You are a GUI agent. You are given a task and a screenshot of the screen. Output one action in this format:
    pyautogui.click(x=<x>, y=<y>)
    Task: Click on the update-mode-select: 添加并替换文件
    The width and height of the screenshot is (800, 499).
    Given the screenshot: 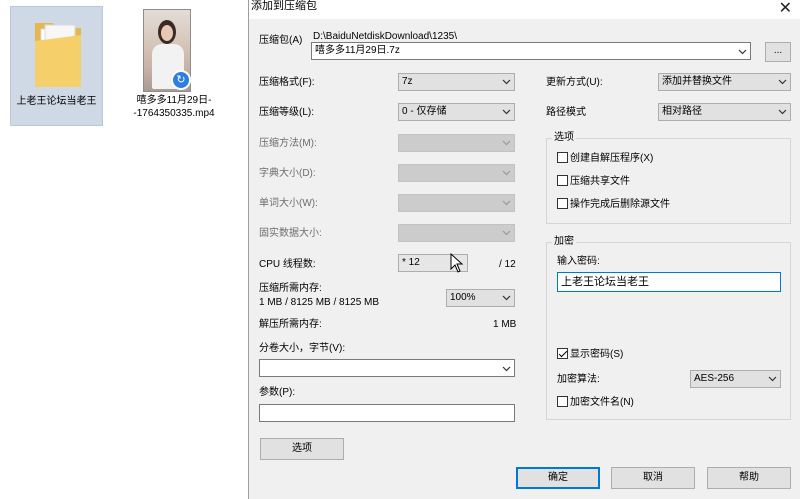 What is the action you would take?
    pyautogui.click(x=724, y=82)
    